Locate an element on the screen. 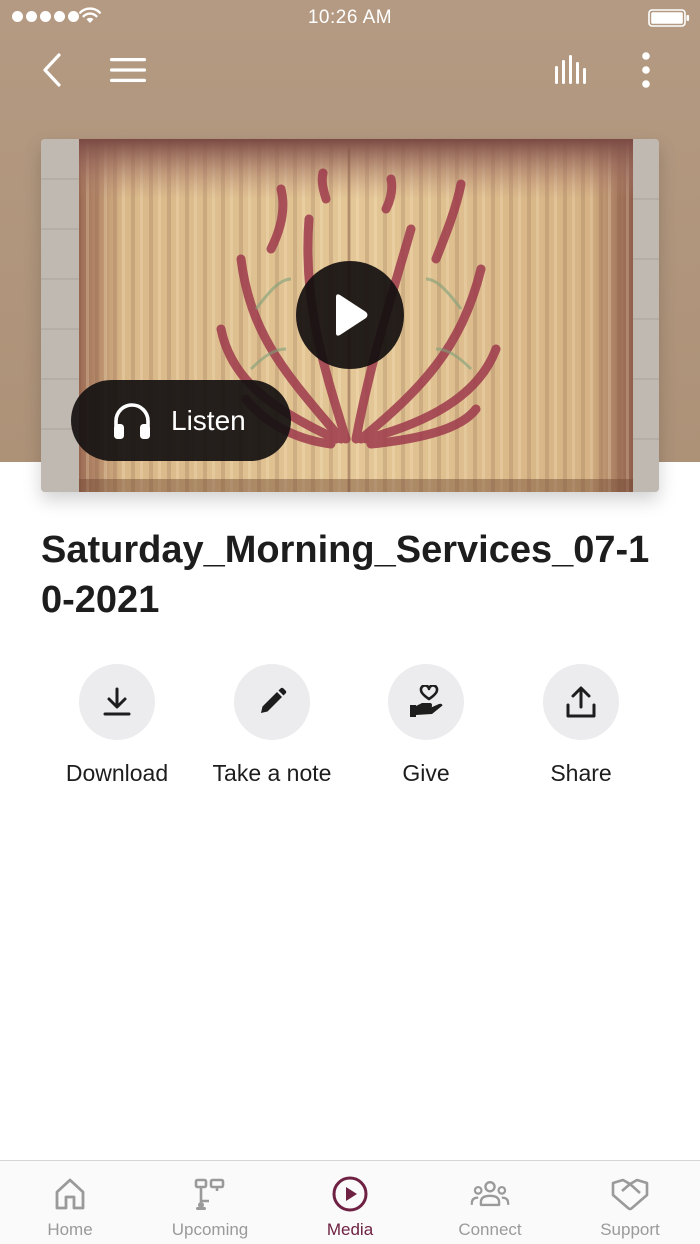 This screenshot has height=1244, width=700. schedule-icon is located at coordinates (209, 1194).